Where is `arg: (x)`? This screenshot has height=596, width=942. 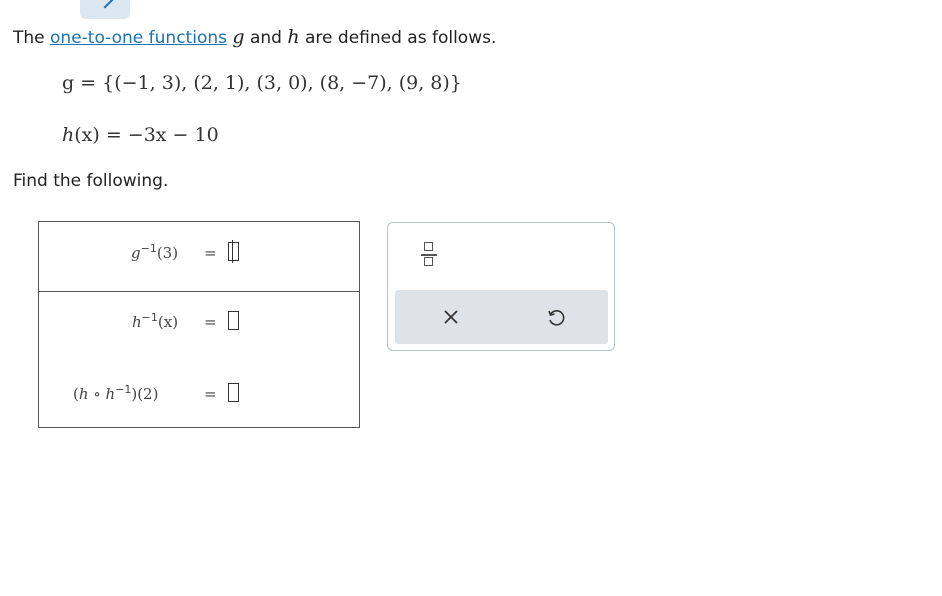
arg: (x) is located at coordinates (168, 322).